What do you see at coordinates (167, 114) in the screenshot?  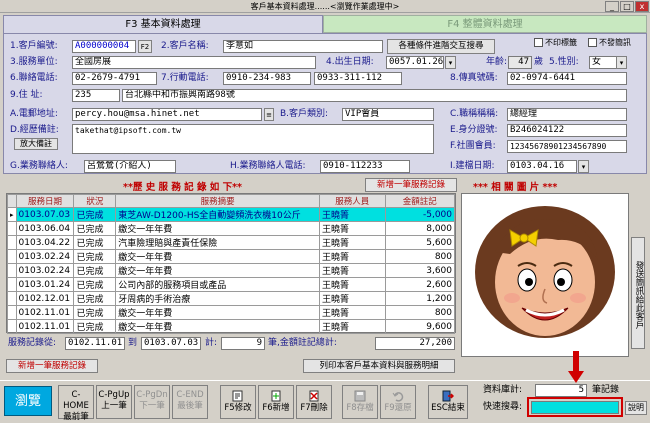 I see `email-field: percy.hou@msa.hinet.net` at bounding box center [167, 114].